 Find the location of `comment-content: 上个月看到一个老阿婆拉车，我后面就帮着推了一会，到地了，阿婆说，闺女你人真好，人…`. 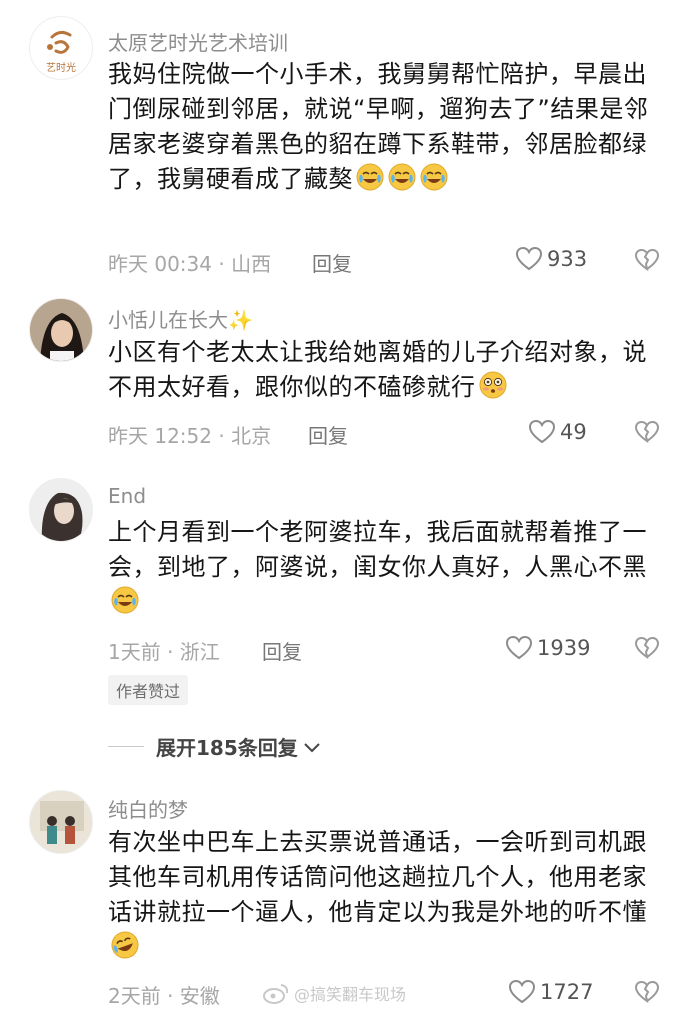

comment-content: 上个月看到一个老阿婆拉车，我后面就帮着推了一会，到地了，阿婆说，闺女你人真好，人… is located at coordinates (377, 549).